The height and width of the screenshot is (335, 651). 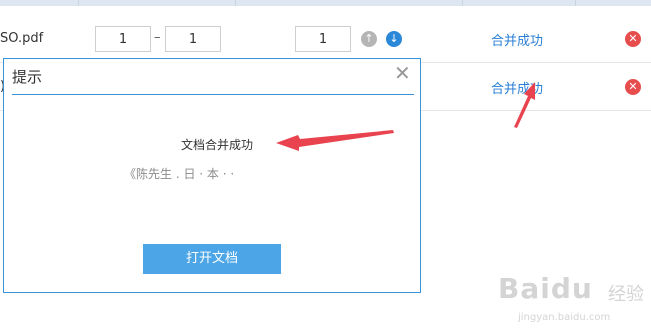 I want to click on baidu-watermark: Baidu 经验 jingyan.baidu.com, so click(x=573, y=297).